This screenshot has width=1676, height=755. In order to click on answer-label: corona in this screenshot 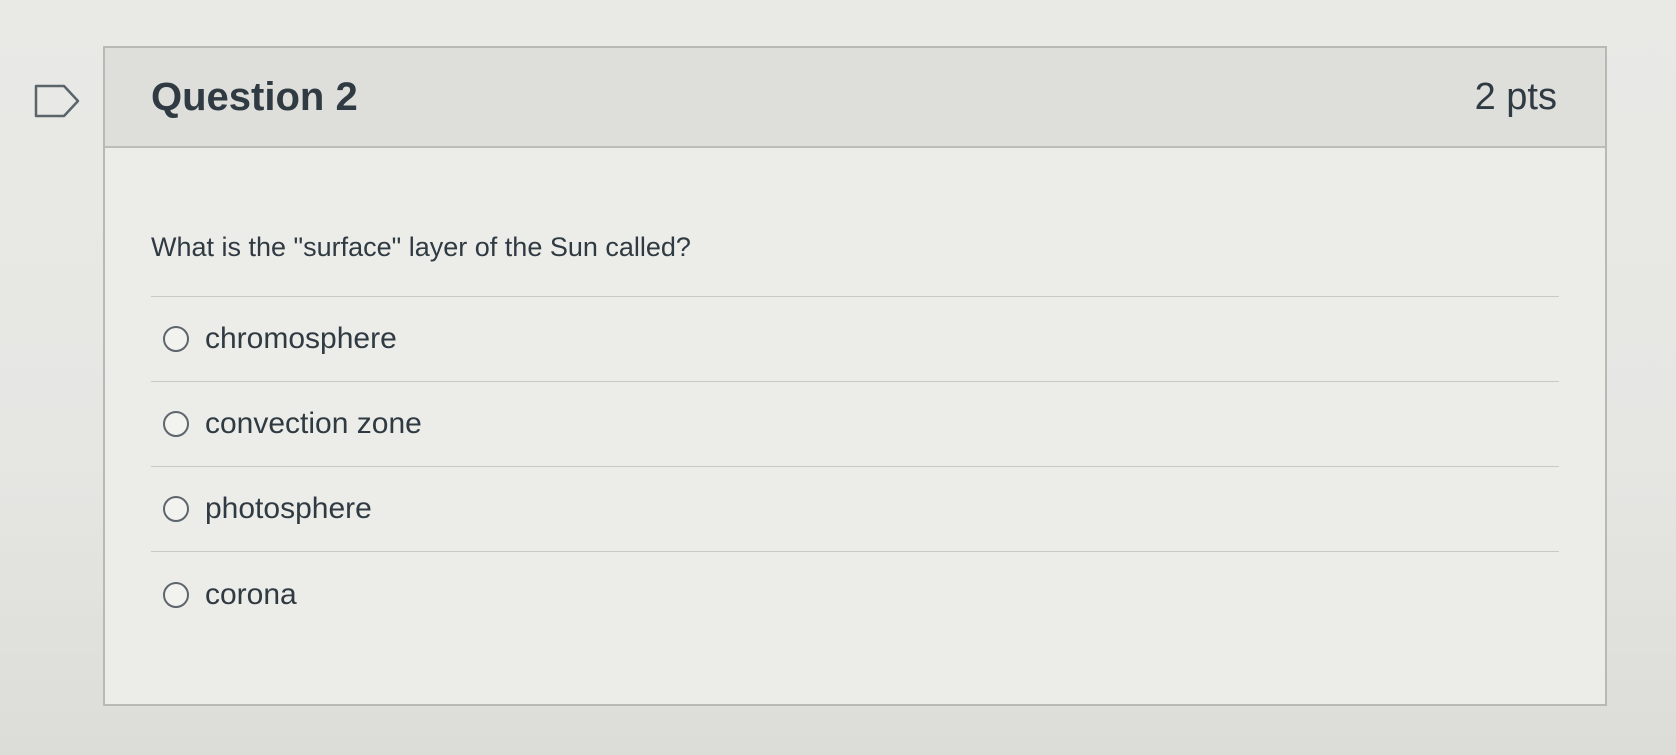, I will do `click(251, 595)`.